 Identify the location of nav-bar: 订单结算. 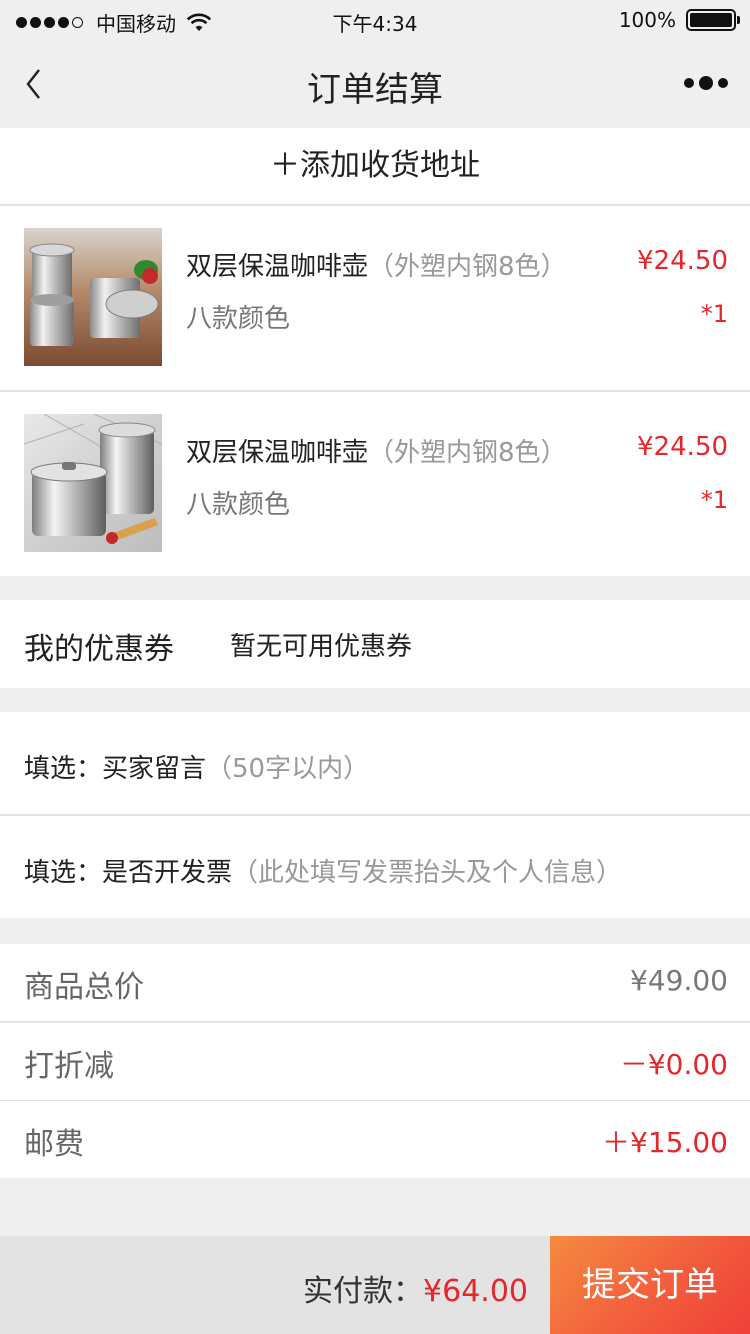
(375, 84).